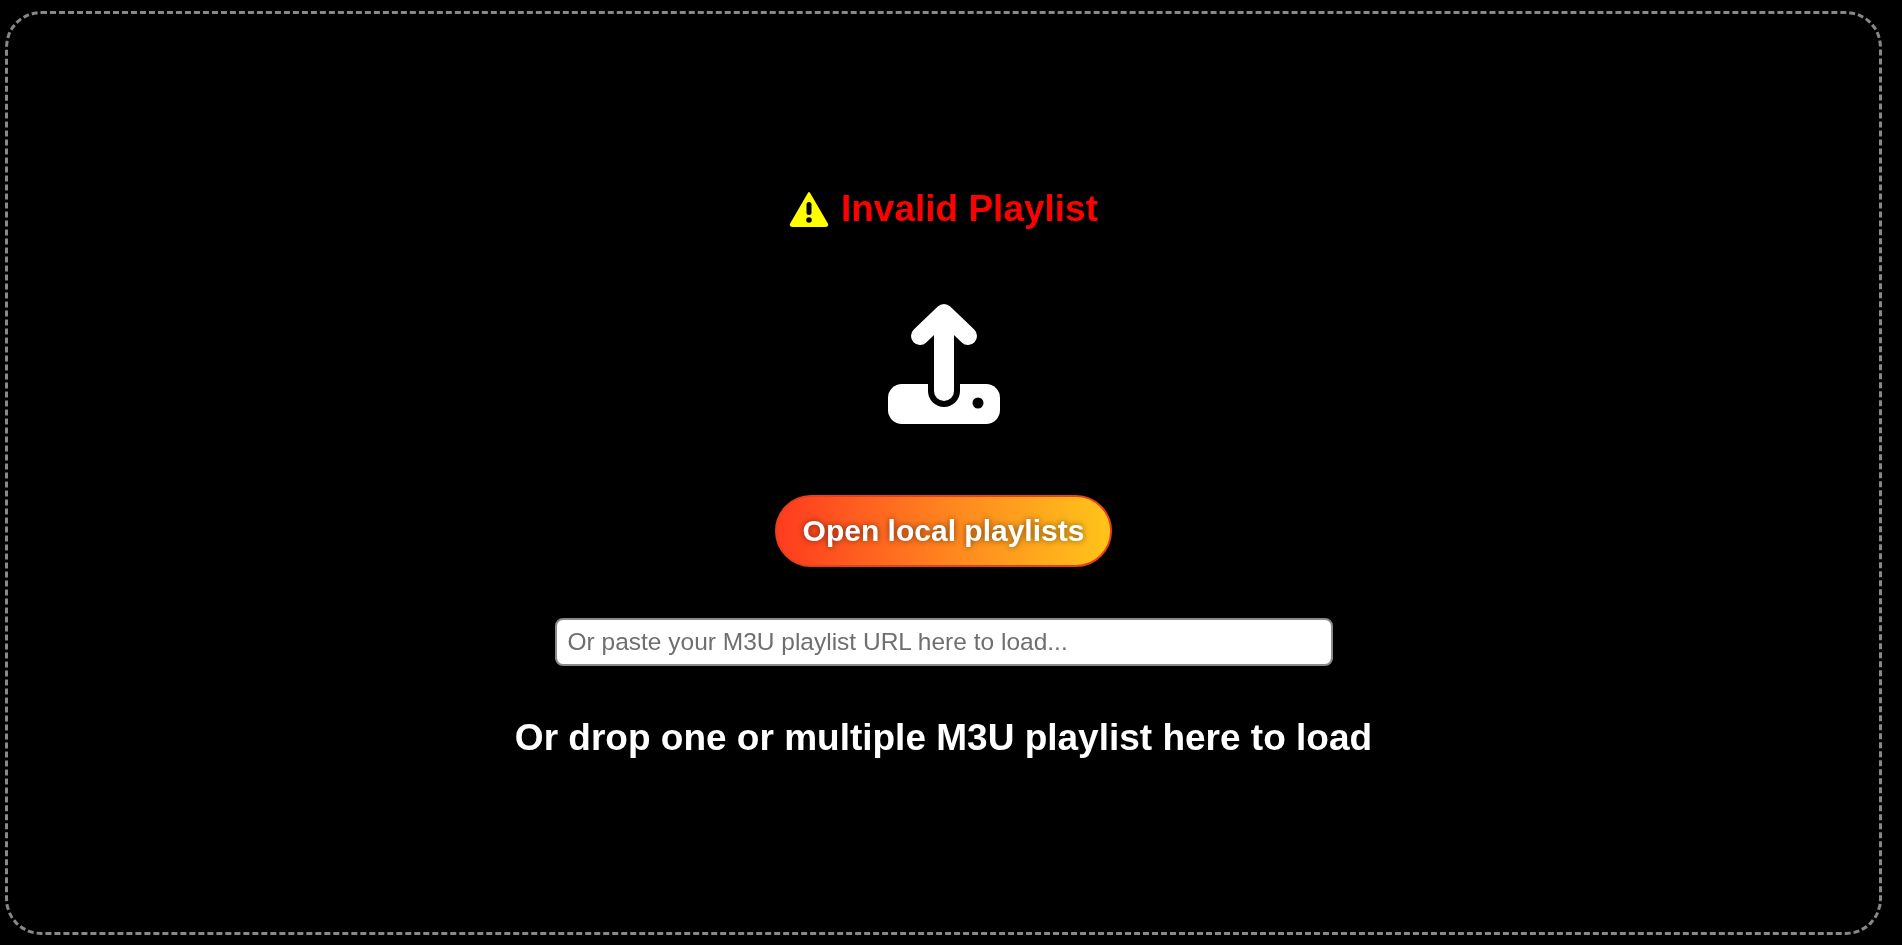  What do you see at coordinates (969, 208) in the screenshot?
I see `error-message: Invalid Playlist` at bounding box center [969, 208].